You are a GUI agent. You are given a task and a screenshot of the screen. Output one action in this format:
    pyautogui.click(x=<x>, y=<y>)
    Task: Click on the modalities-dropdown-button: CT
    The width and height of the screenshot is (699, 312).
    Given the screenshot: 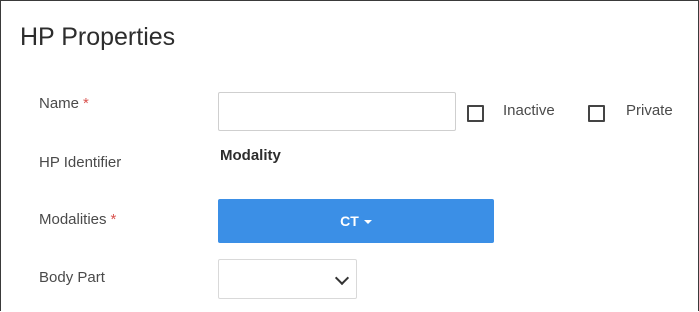 What is the action you would take?
    pyautogui.click(x=356, y=221)
    